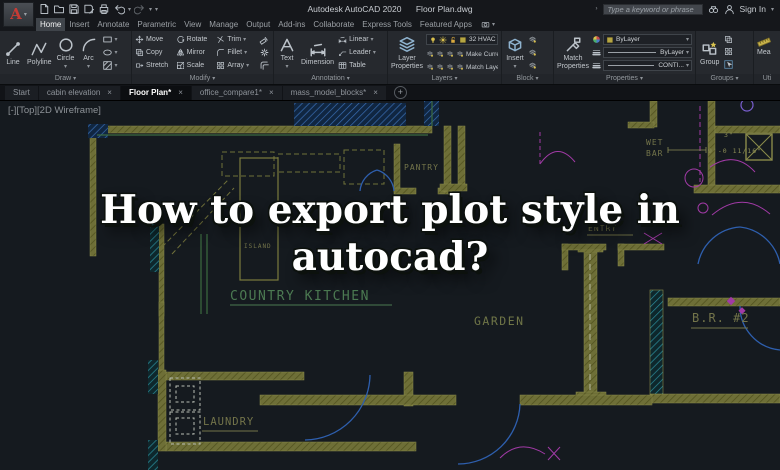 The width and height of the screenshot is (780, 470). I want to click on layer-select: 32 HVAC ▾, so click(462, 39).